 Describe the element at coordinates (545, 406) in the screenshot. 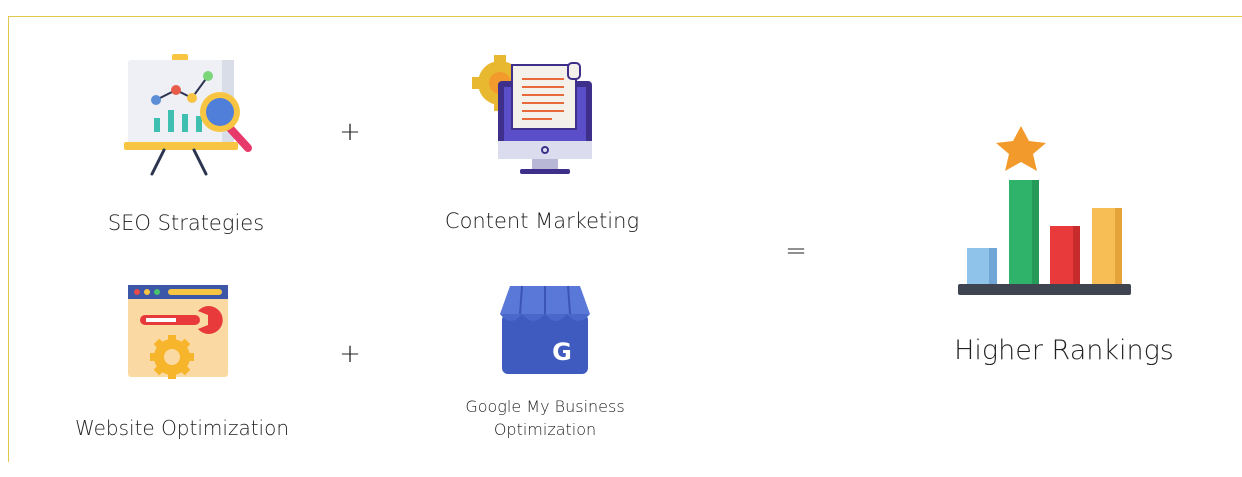

I see `google-my-business-label-line1: Google My Business` at that location.